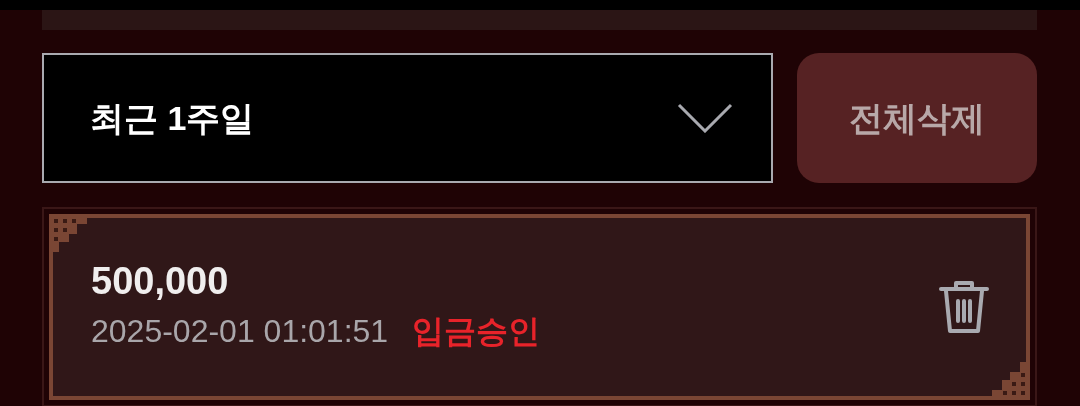 This screenshot has width=1080, height=406. Describe the element at coordinates (172, 118) in the screenshot. I see `period-value: 최근 1주일` at that location.